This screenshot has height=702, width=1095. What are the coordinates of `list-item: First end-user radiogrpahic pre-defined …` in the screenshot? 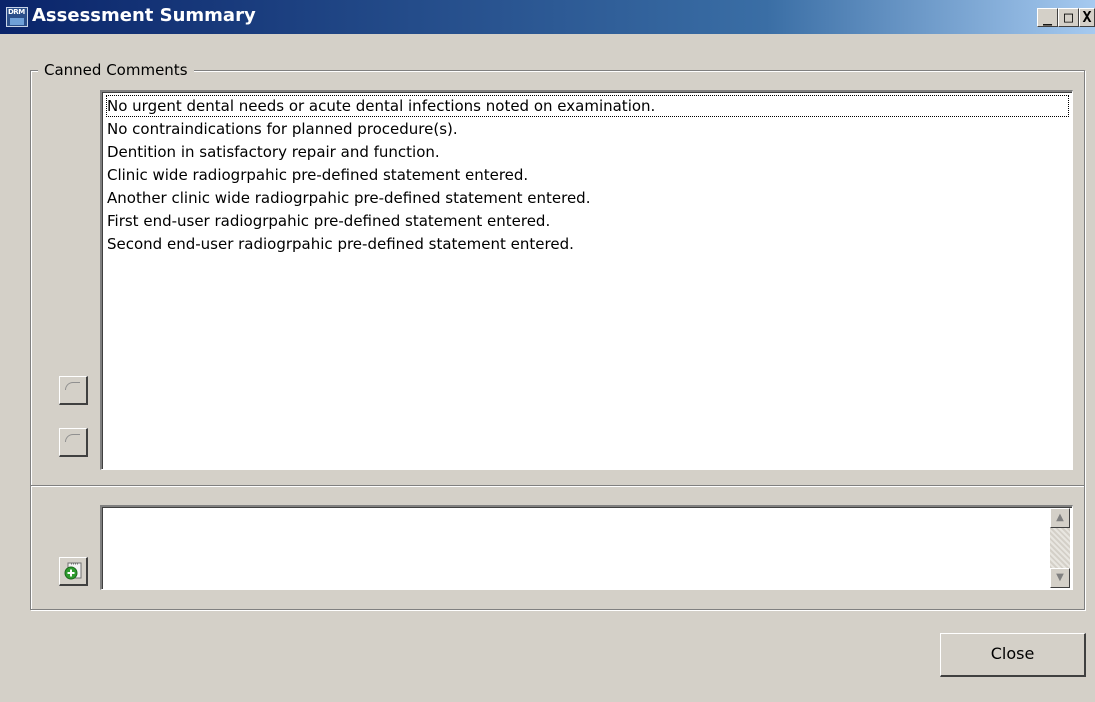 It's located at (328, 221).